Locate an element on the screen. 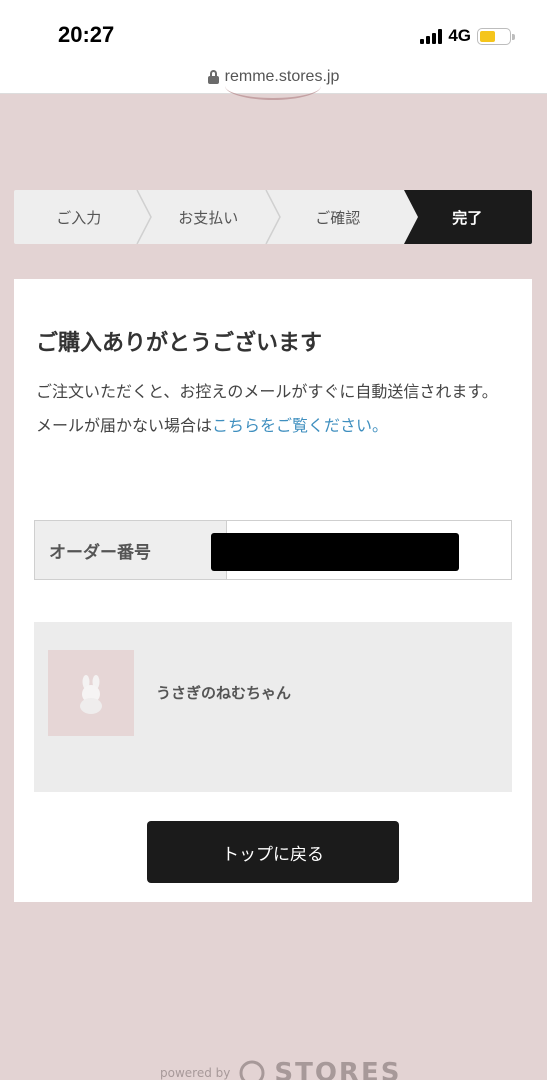 The width and height of the screenshot is (547, 1080). step-label: ご入力 is located at coordinates (79, 217).